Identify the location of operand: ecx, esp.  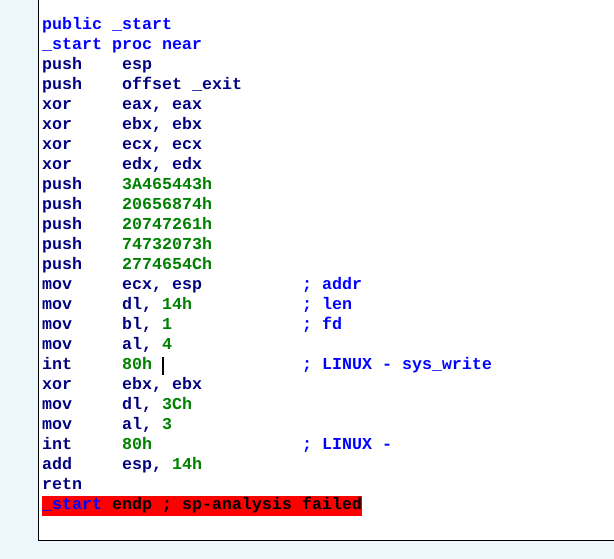
(162, 286).